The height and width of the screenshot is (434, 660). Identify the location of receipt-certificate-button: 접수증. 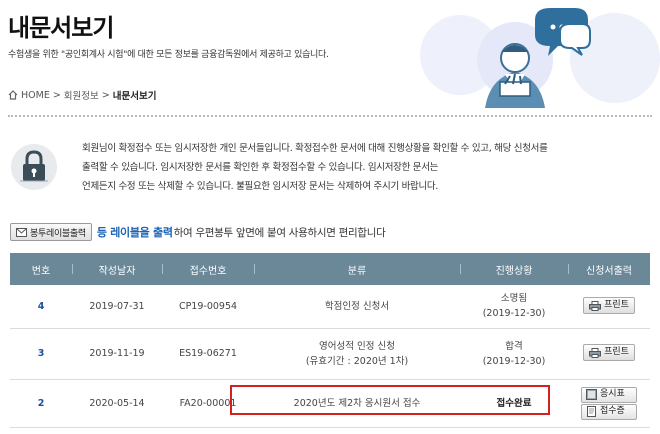
(609, 411).